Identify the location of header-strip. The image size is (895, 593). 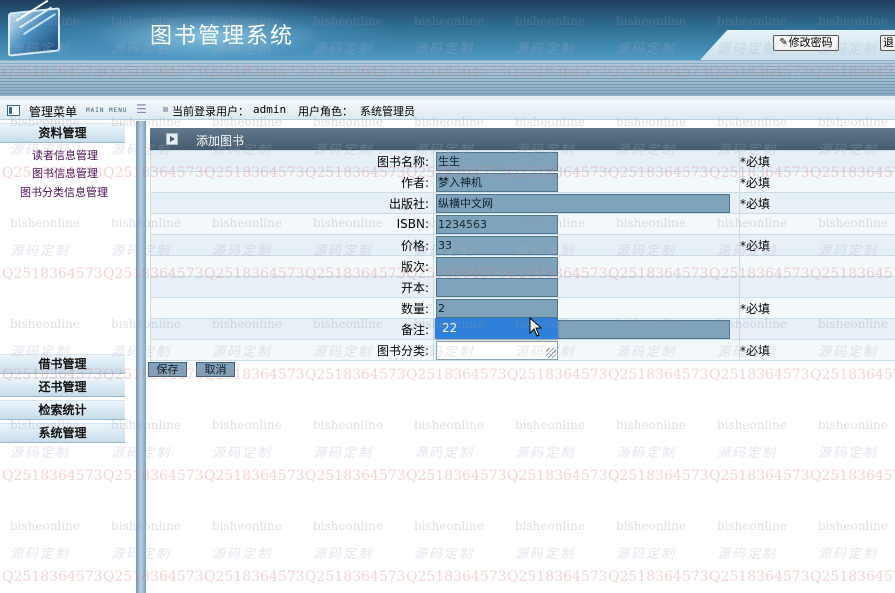
(447, 78).